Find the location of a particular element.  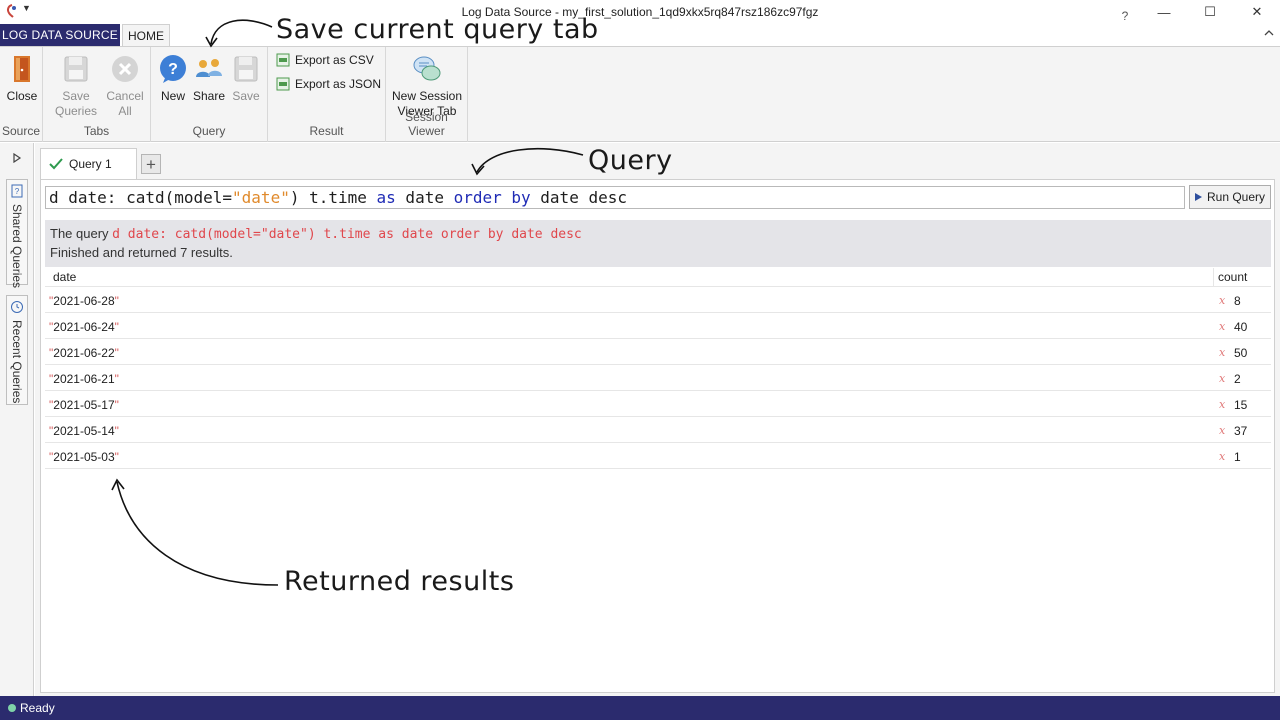

json-file-icon is located at coordinates (283, 84).